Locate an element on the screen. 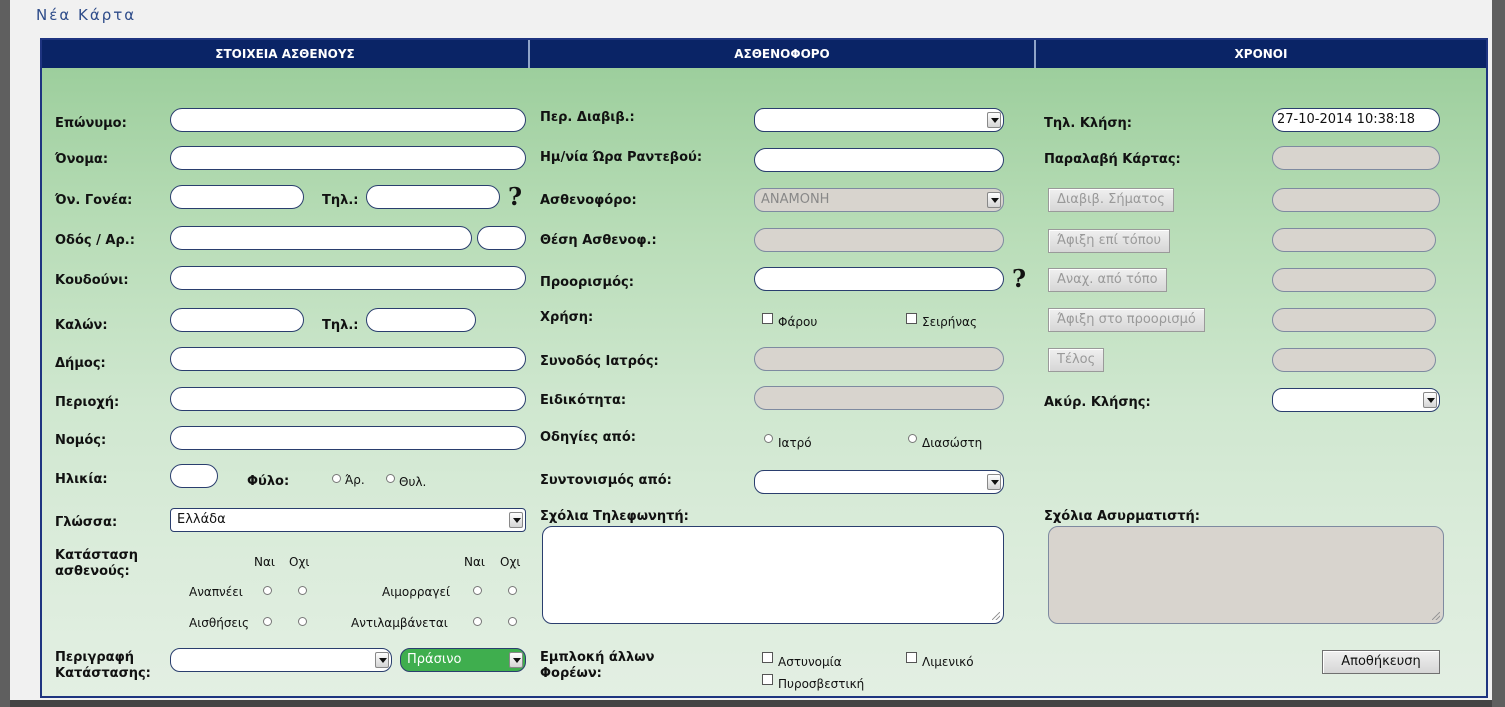  destination-input is located at coordinates (879, 279).